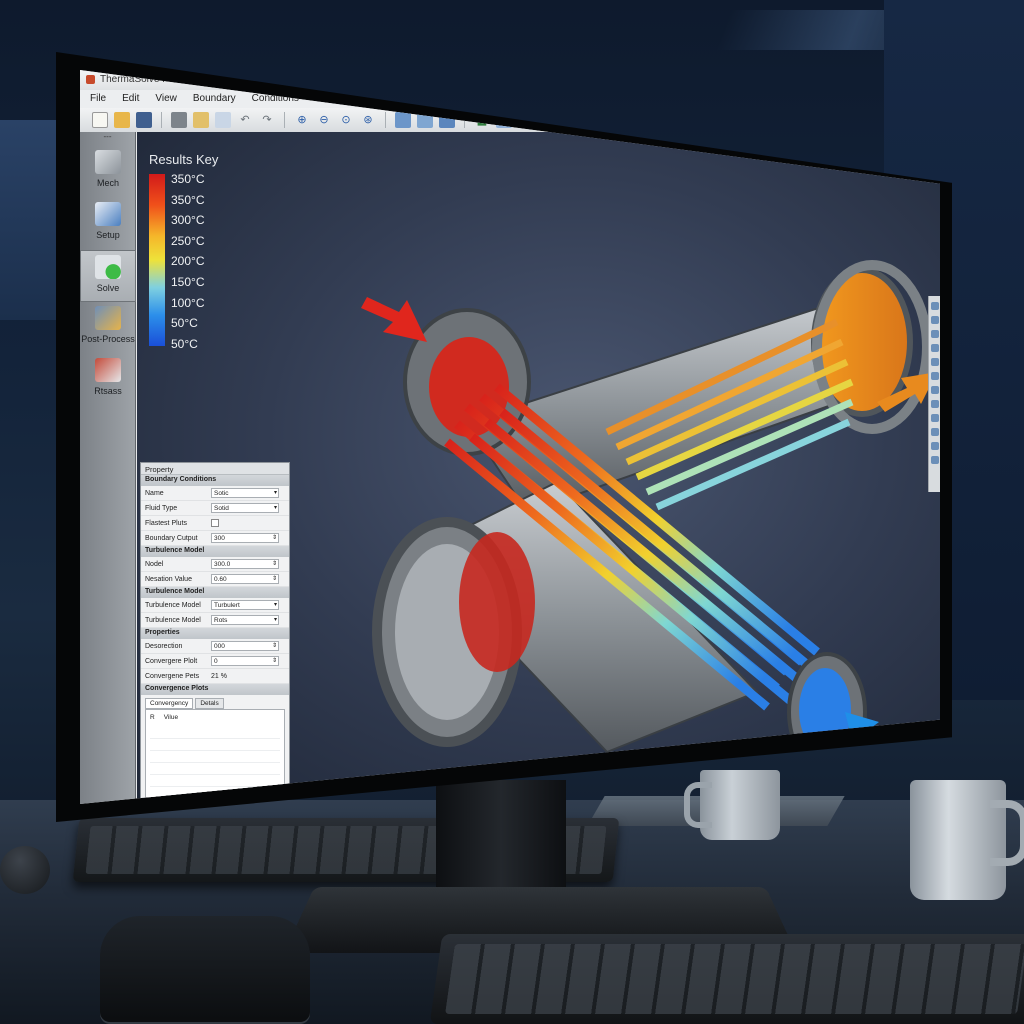 This screenshot has height=1024, width=1024. What do you see at coordinates (245, 661) in the screenshot?
I see `convergence-plot-stepper: 0 ⇕` at bounding box center [245, 661].